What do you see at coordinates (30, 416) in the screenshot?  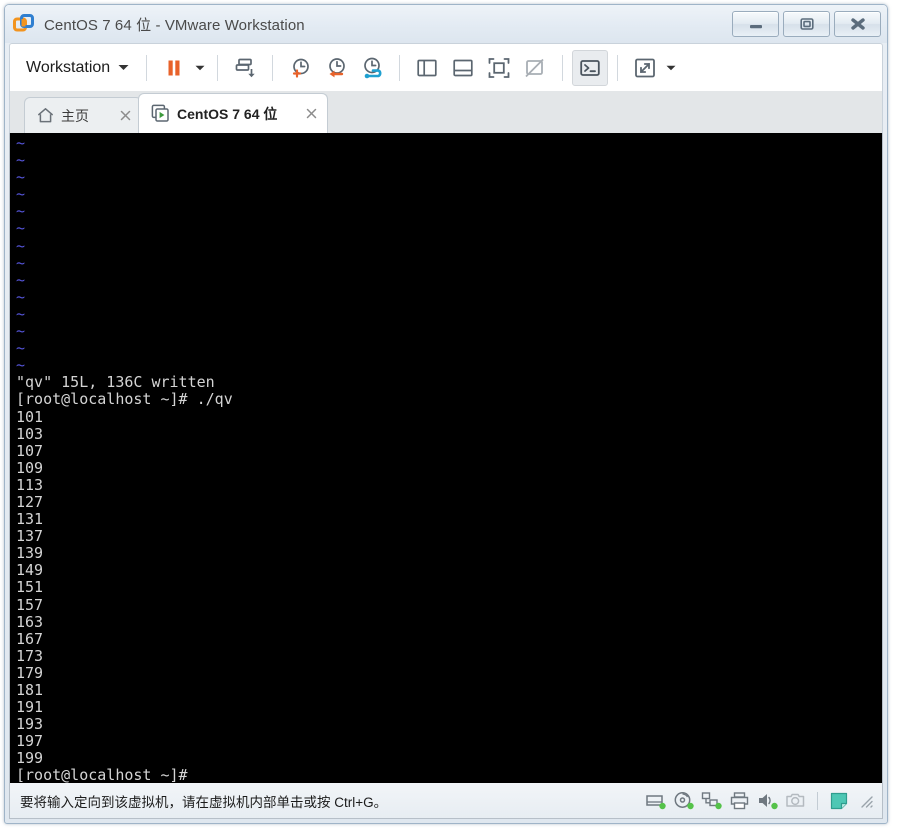 I see `terminal-line: 101` at bounding box center [30, 416].